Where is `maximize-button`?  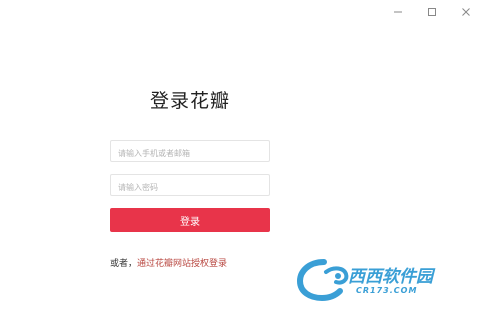 maximize-button is located at coordinates (432, 12).